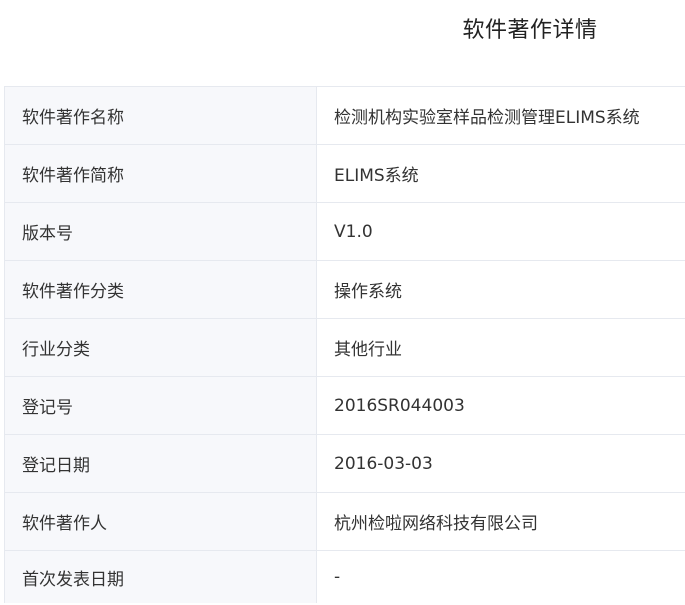  What do you see at coordinates (376, 176) in the screenshot?
I see `row-value: ELIMS系统` at bounding box center [376, 176].